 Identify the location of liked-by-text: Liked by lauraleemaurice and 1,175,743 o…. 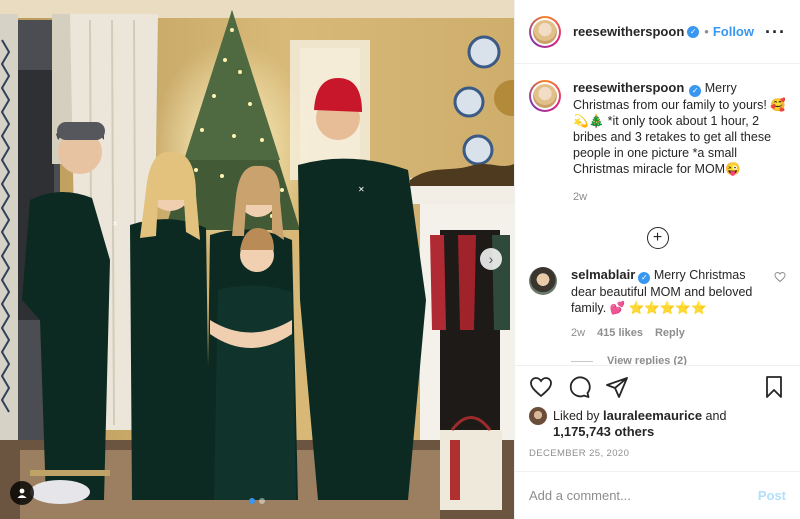
(669, 424).